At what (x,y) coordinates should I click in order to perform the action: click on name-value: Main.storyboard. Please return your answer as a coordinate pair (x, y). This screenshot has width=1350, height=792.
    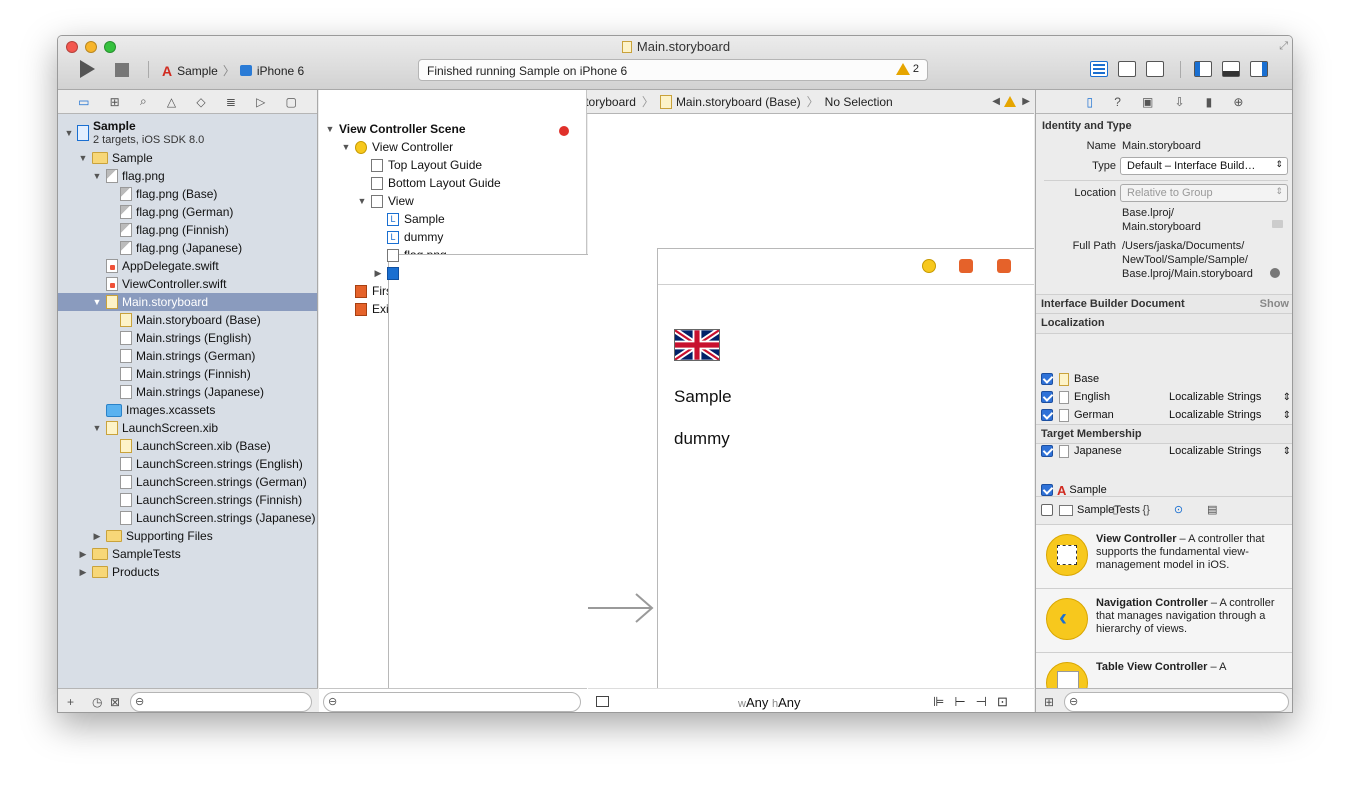
    Looking at the image, I should click on (1161, 146).